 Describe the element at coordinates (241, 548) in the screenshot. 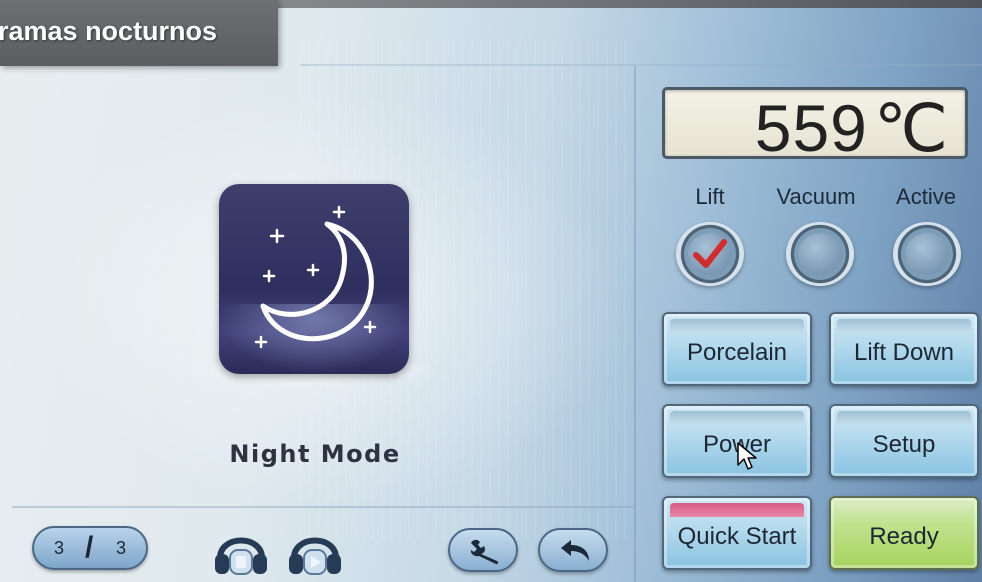

I see `headphone-left-icon` at that location.